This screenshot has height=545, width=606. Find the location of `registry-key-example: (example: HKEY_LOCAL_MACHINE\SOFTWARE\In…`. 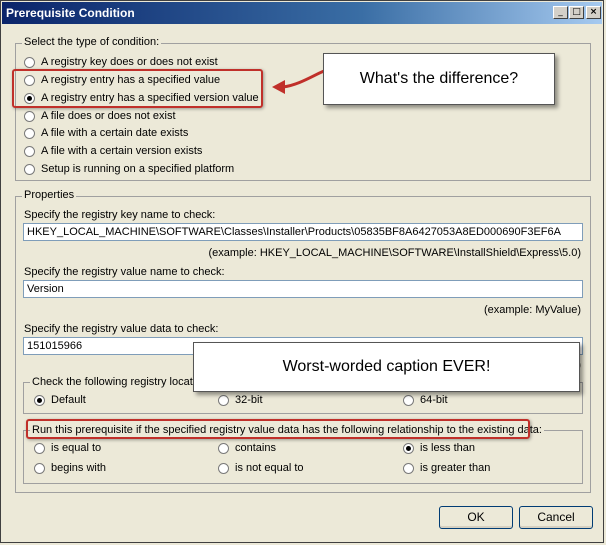

registry-key-example: (example: HKEY_LOCAL_MACHINE\SOFTWARE\In… is located at coordinates (395, 253).